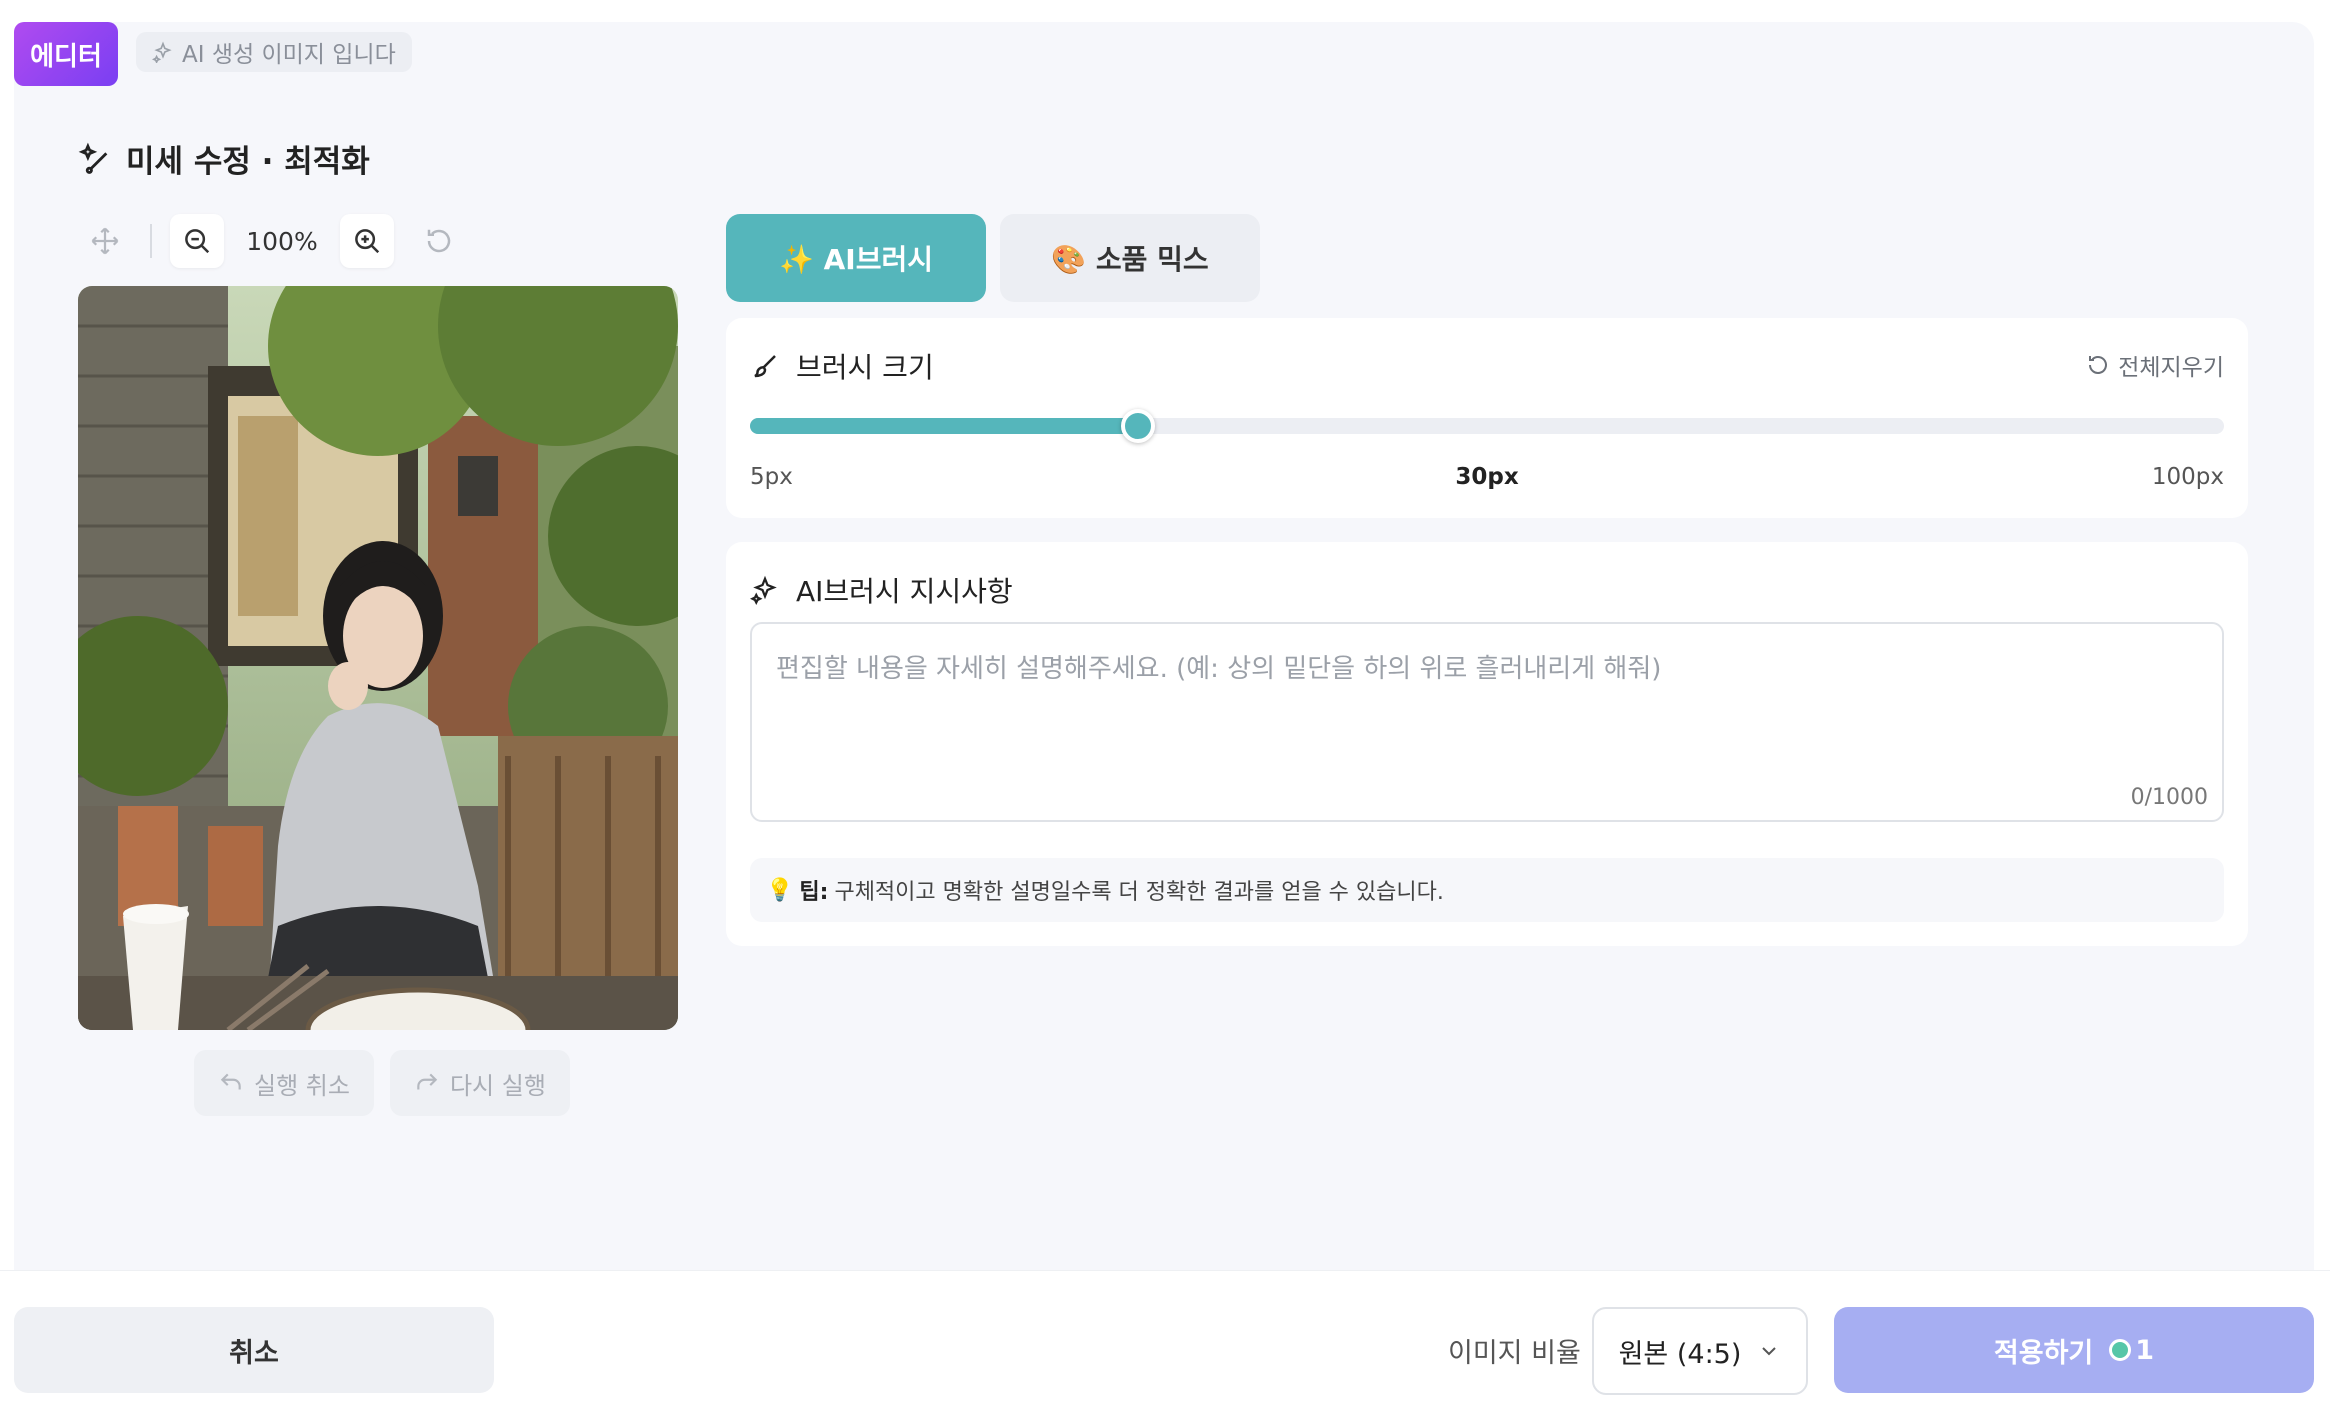 Image resolution: width=2330 pixels, height=1410 pixels. I want to click on redo-icon, so click(427, 1081).